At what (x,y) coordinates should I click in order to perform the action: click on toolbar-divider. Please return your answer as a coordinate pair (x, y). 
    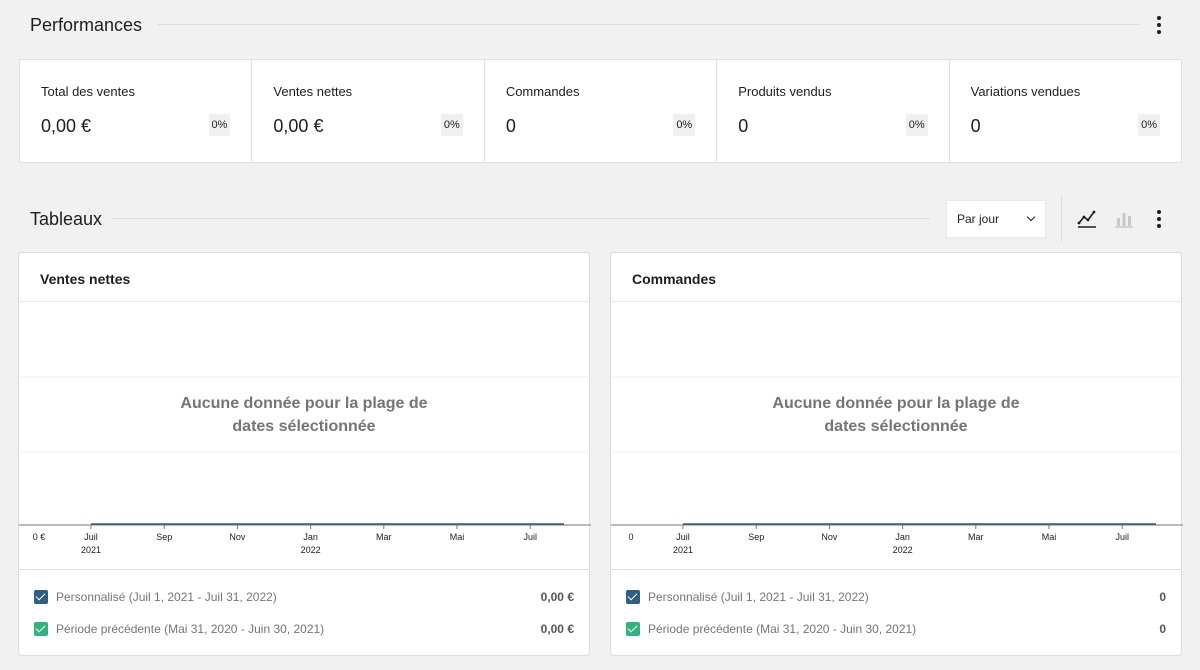
    Looking at the image, I should click on (1061, 219).